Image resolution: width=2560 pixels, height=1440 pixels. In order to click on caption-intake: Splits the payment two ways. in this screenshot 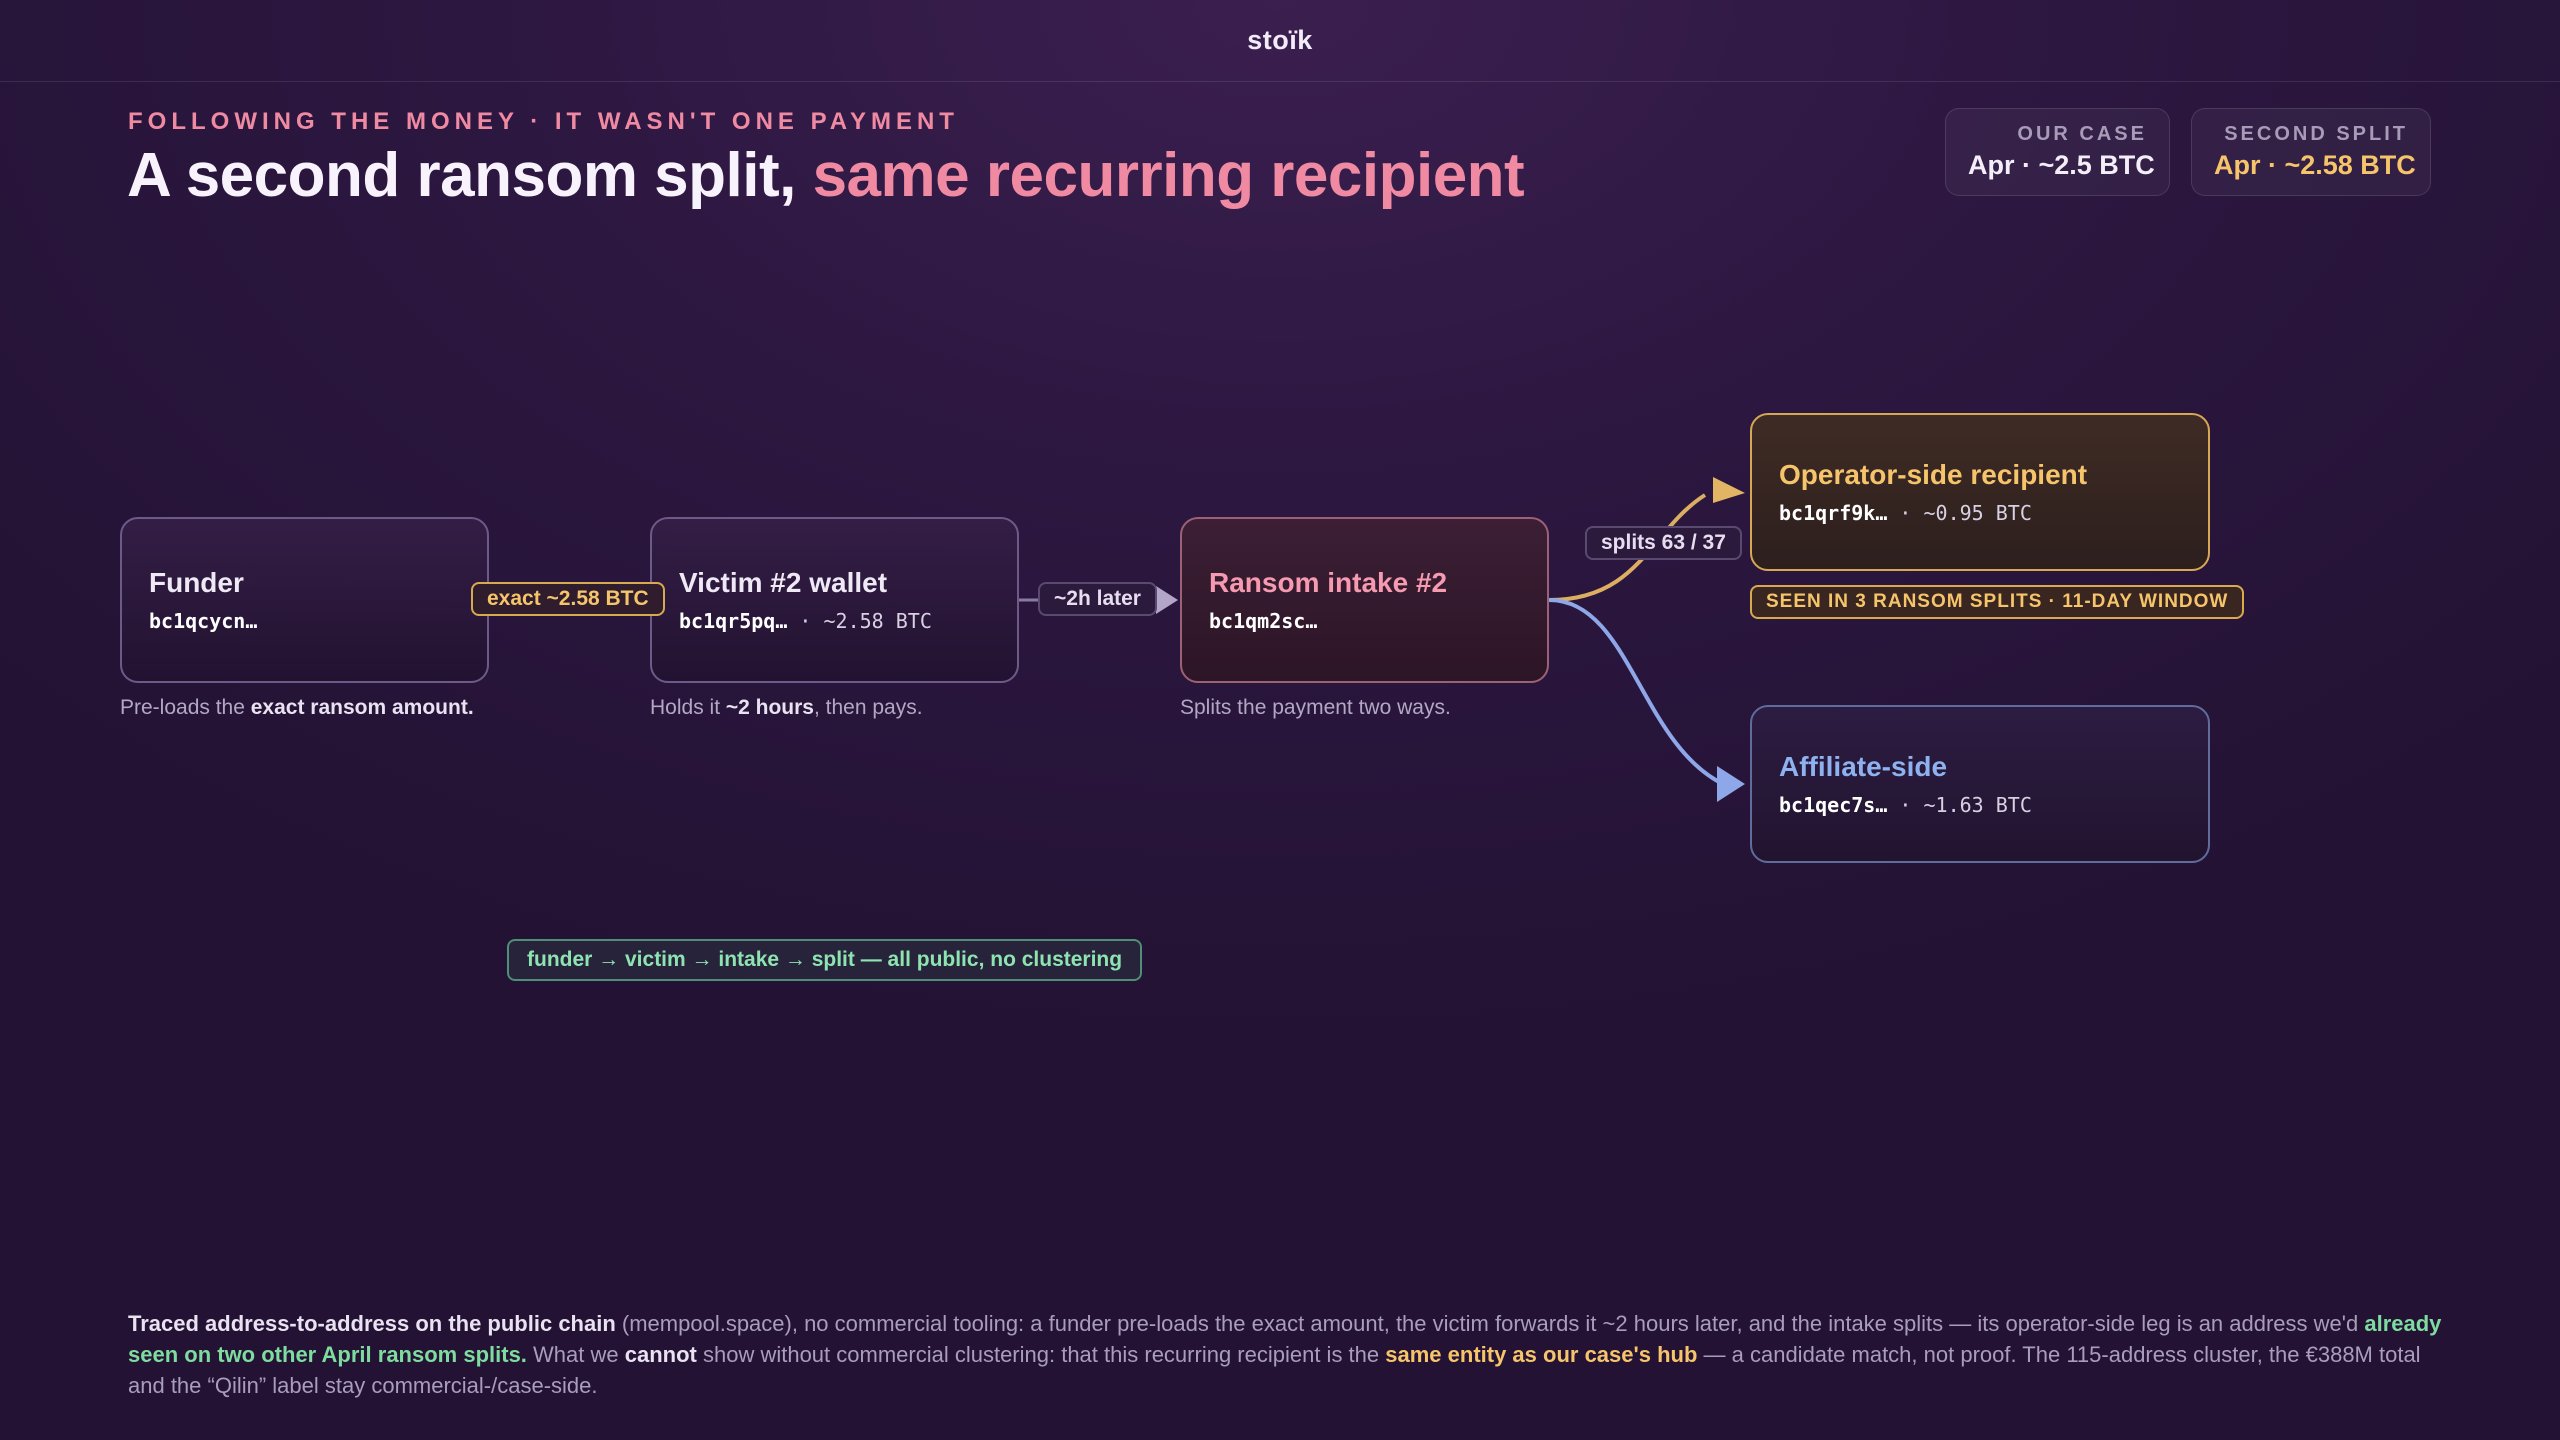, I will do `click(1315, 707)`.